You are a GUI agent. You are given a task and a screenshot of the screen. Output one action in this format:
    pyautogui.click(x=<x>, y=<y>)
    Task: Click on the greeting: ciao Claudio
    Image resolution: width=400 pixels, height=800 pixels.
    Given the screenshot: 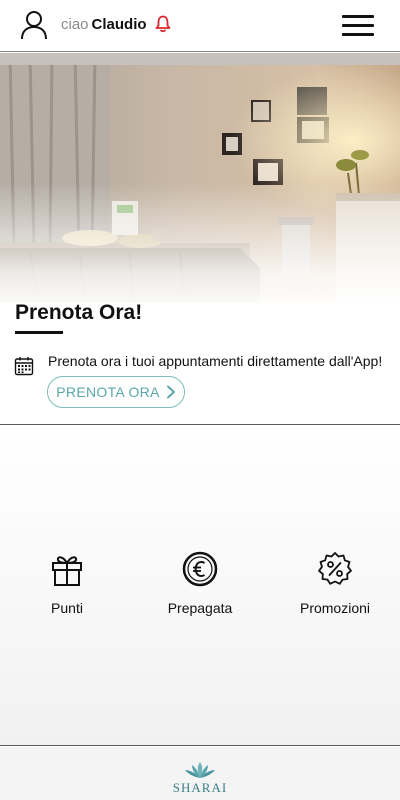 What is the action you would take?
    pyautogui.click(x=104, y=24)
    